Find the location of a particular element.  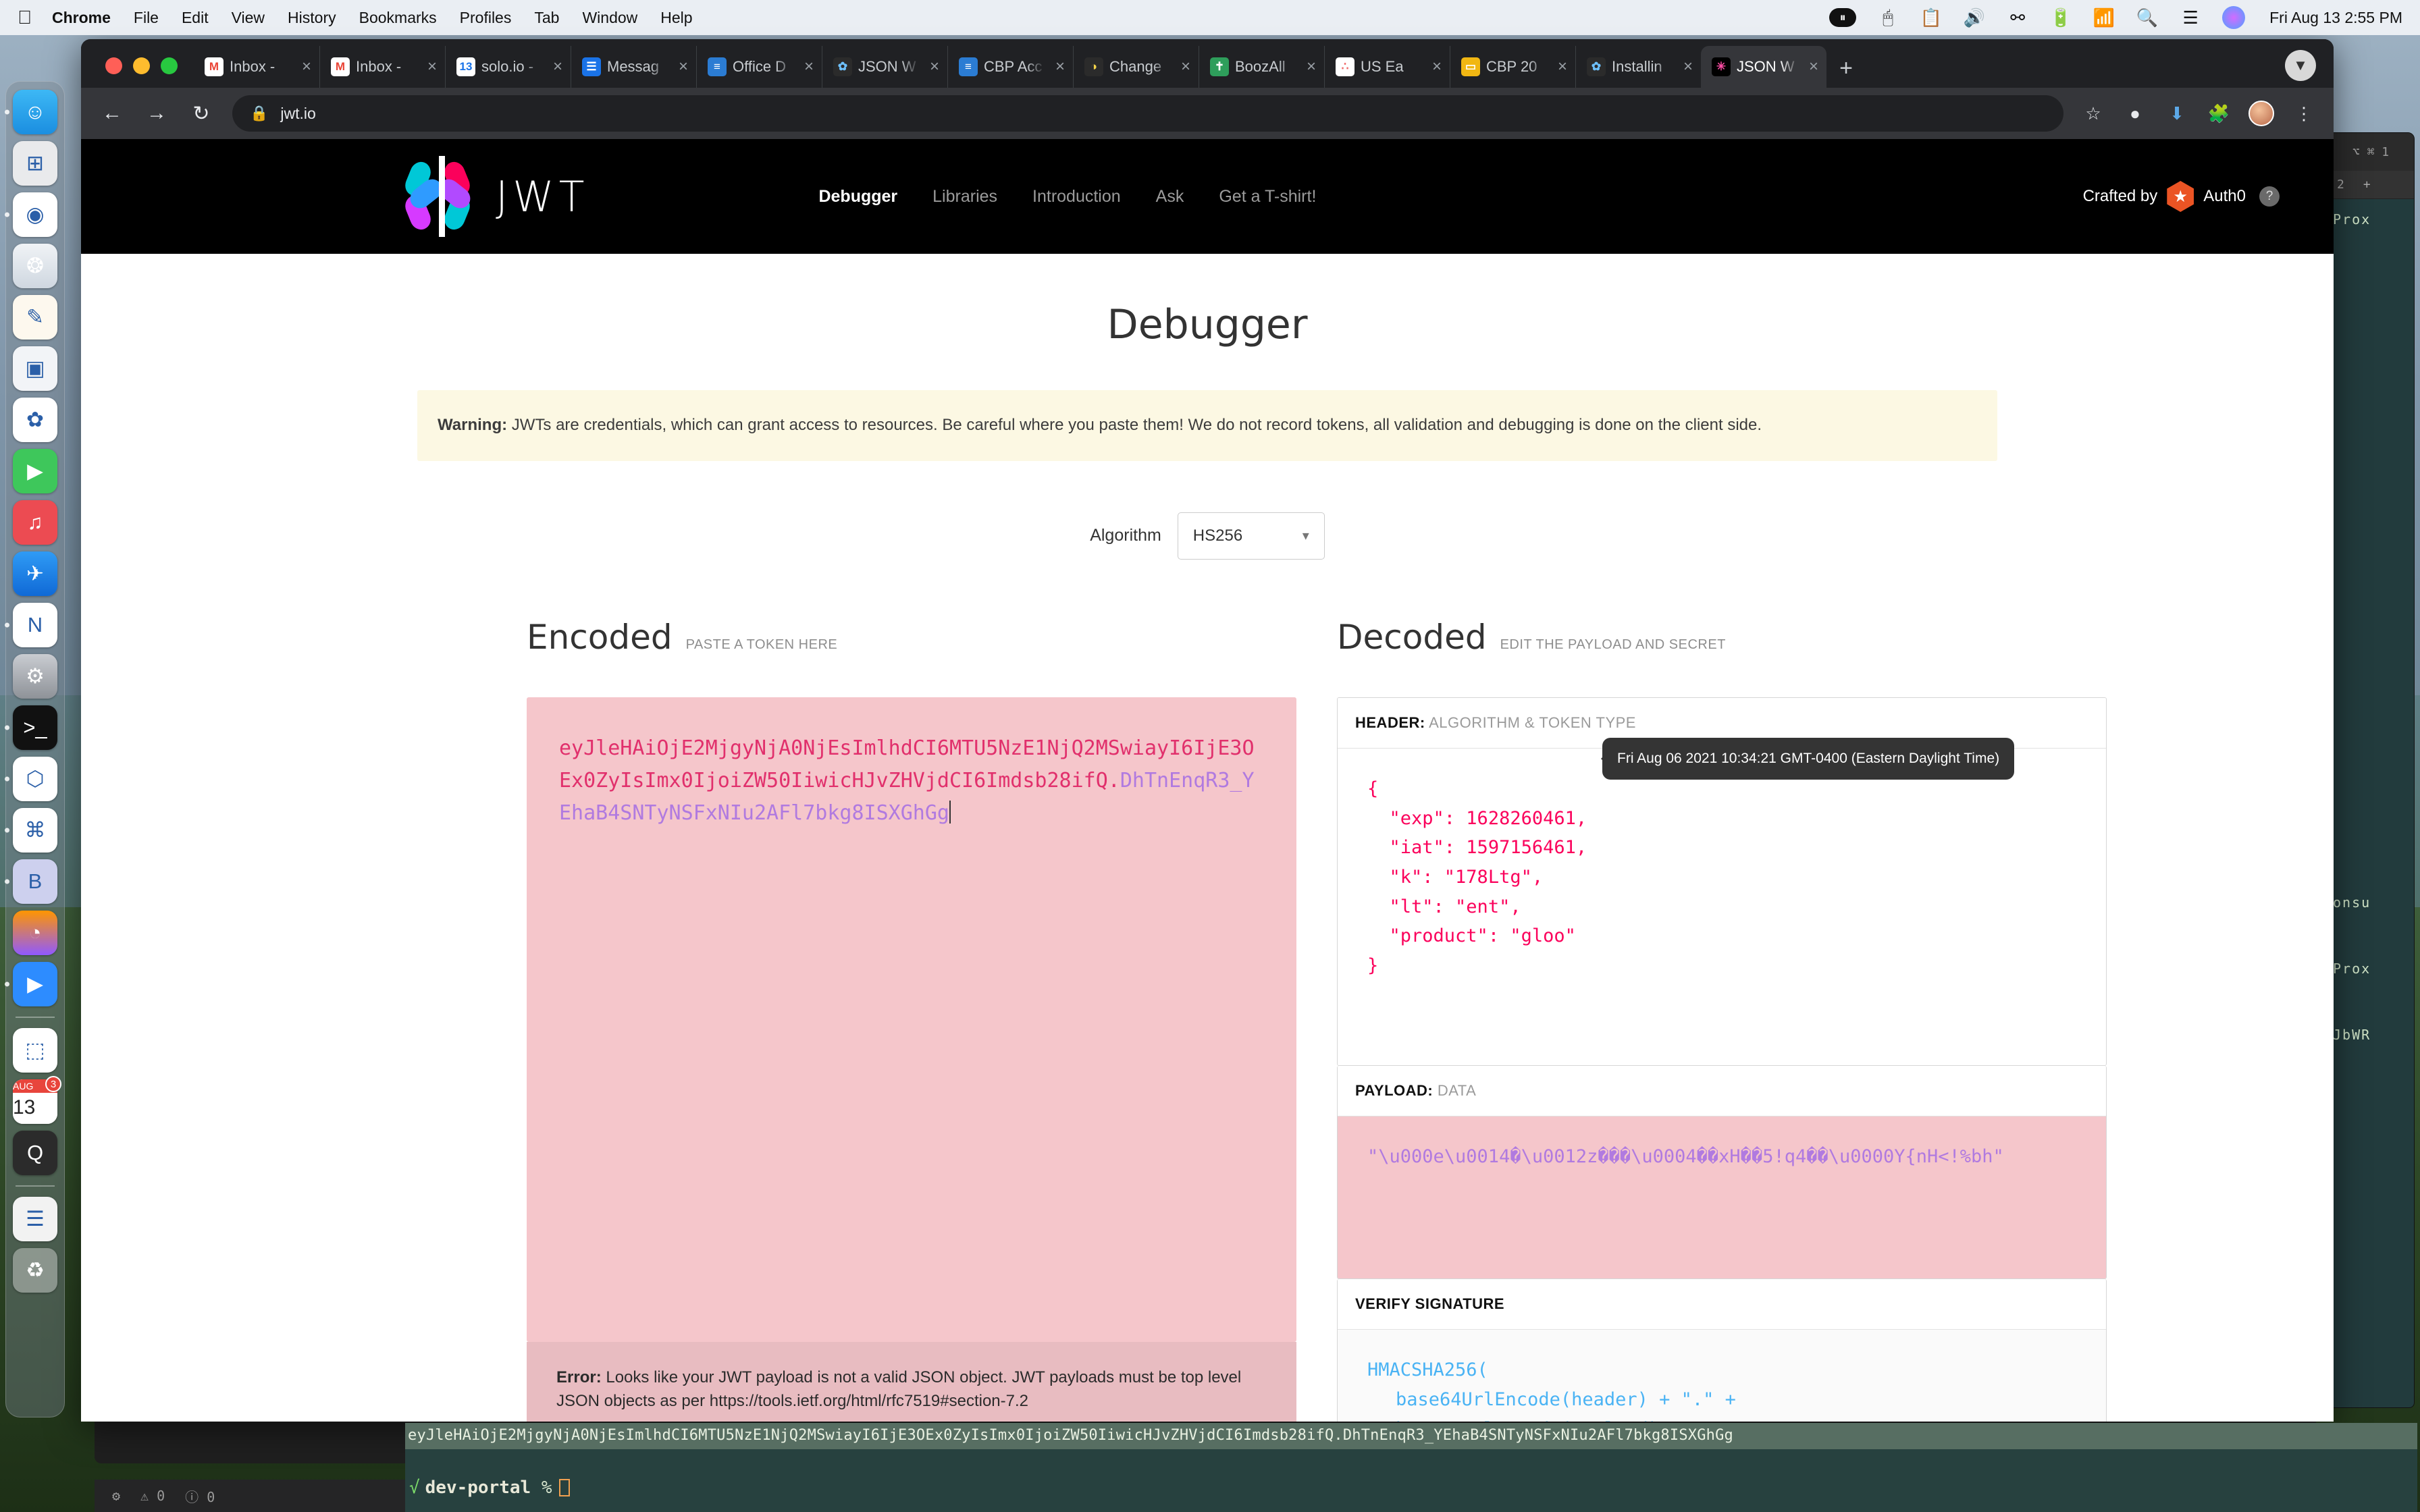

browser-tab: ≡ CBP Acc × is located at coordinates (1010, 67).